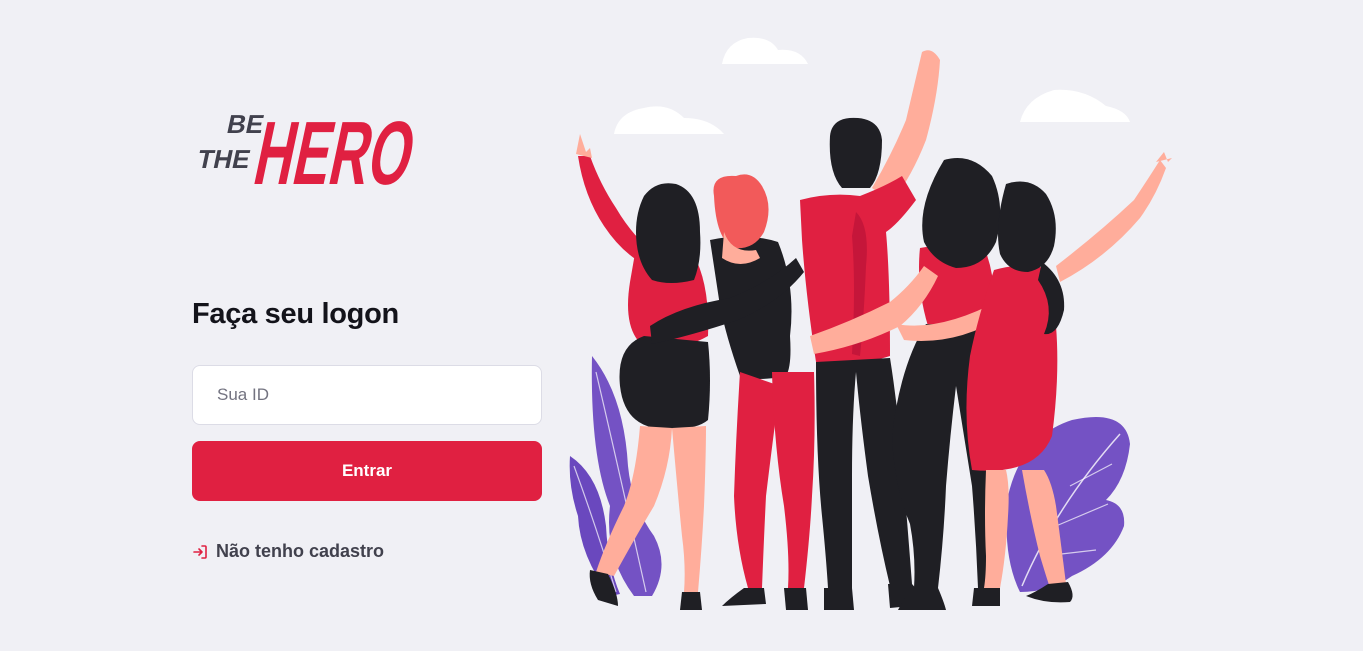  I want to click on register-link: Não tenho cadastro, so click(288, 551).